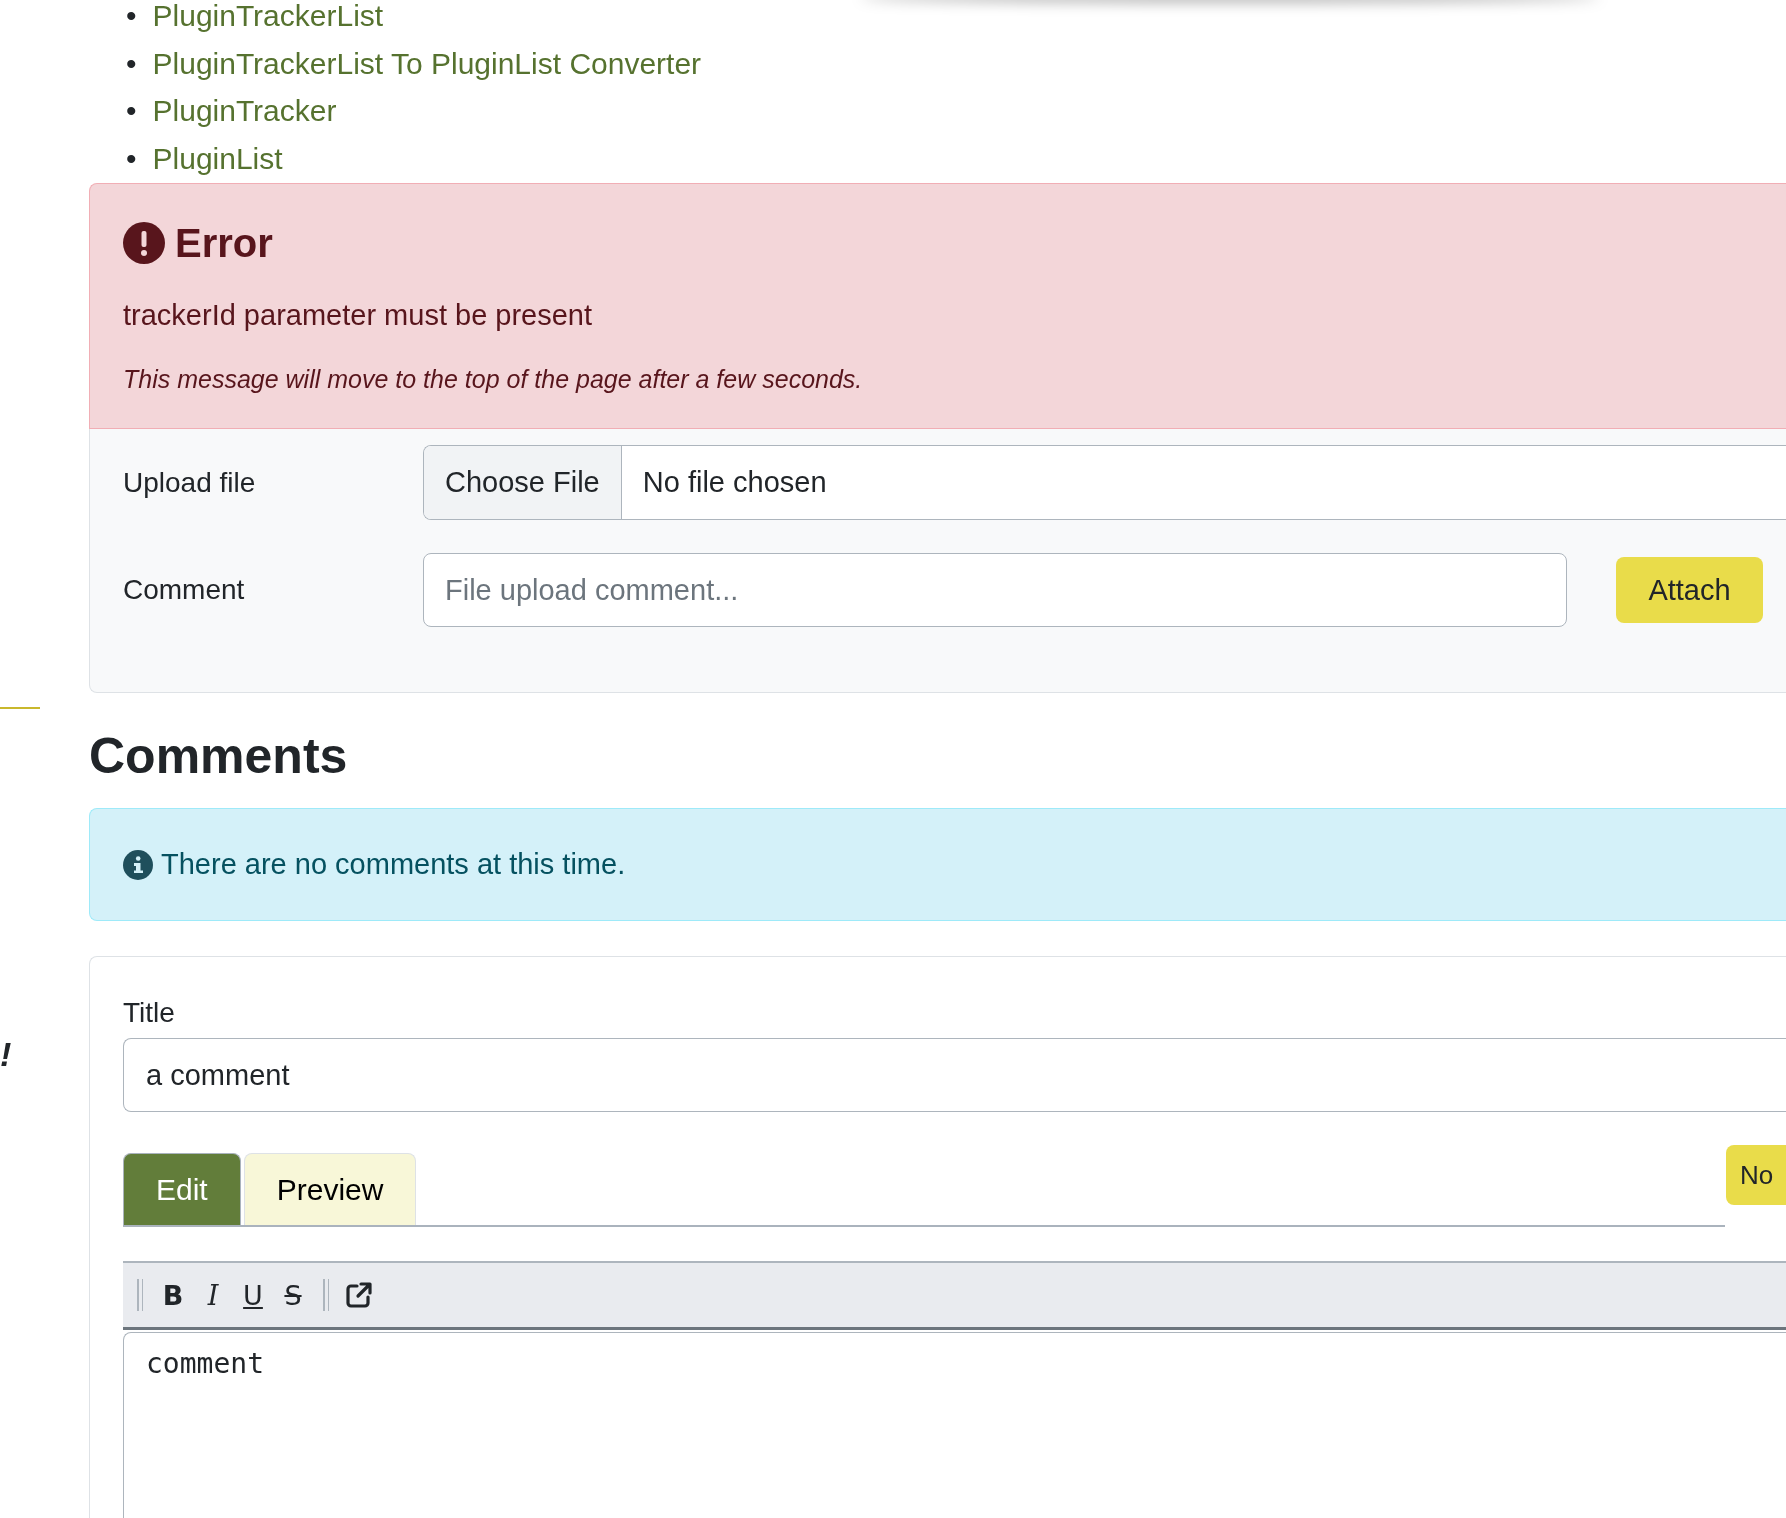  Describe the element at coordinates (359, 1295) in the screenshot. I see `external-link-icon` at that location.